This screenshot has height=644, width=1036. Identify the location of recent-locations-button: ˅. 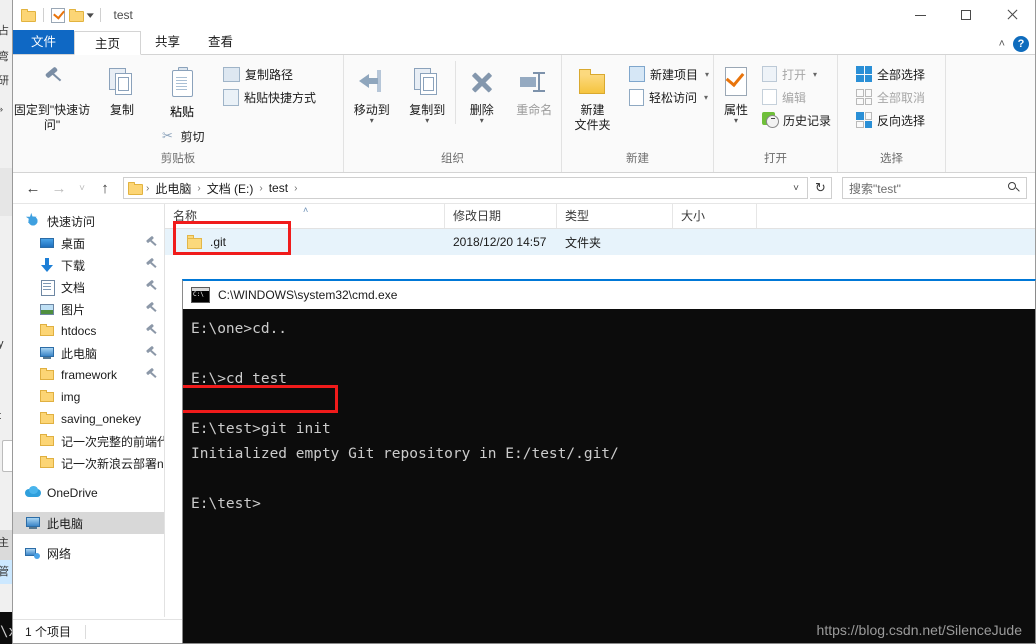
(82, 188).